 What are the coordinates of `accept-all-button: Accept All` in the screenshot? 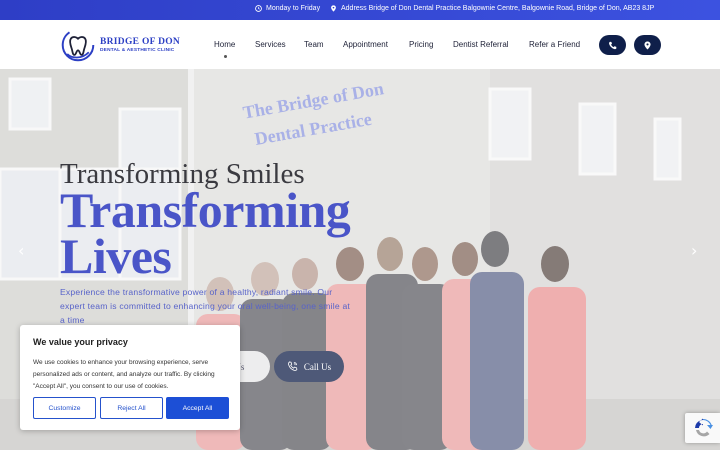 It's located at (197, 408).